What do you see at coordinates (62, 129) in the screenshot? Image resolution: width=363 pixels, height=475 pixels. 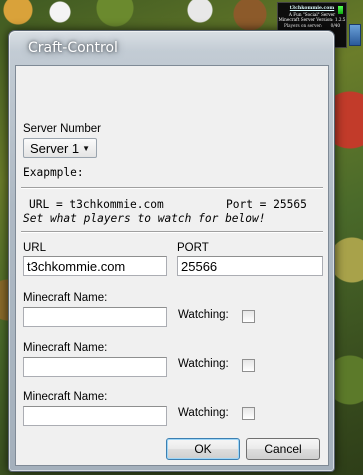 I see `server-number-label: Server Number` at bounding box center [62, 129].